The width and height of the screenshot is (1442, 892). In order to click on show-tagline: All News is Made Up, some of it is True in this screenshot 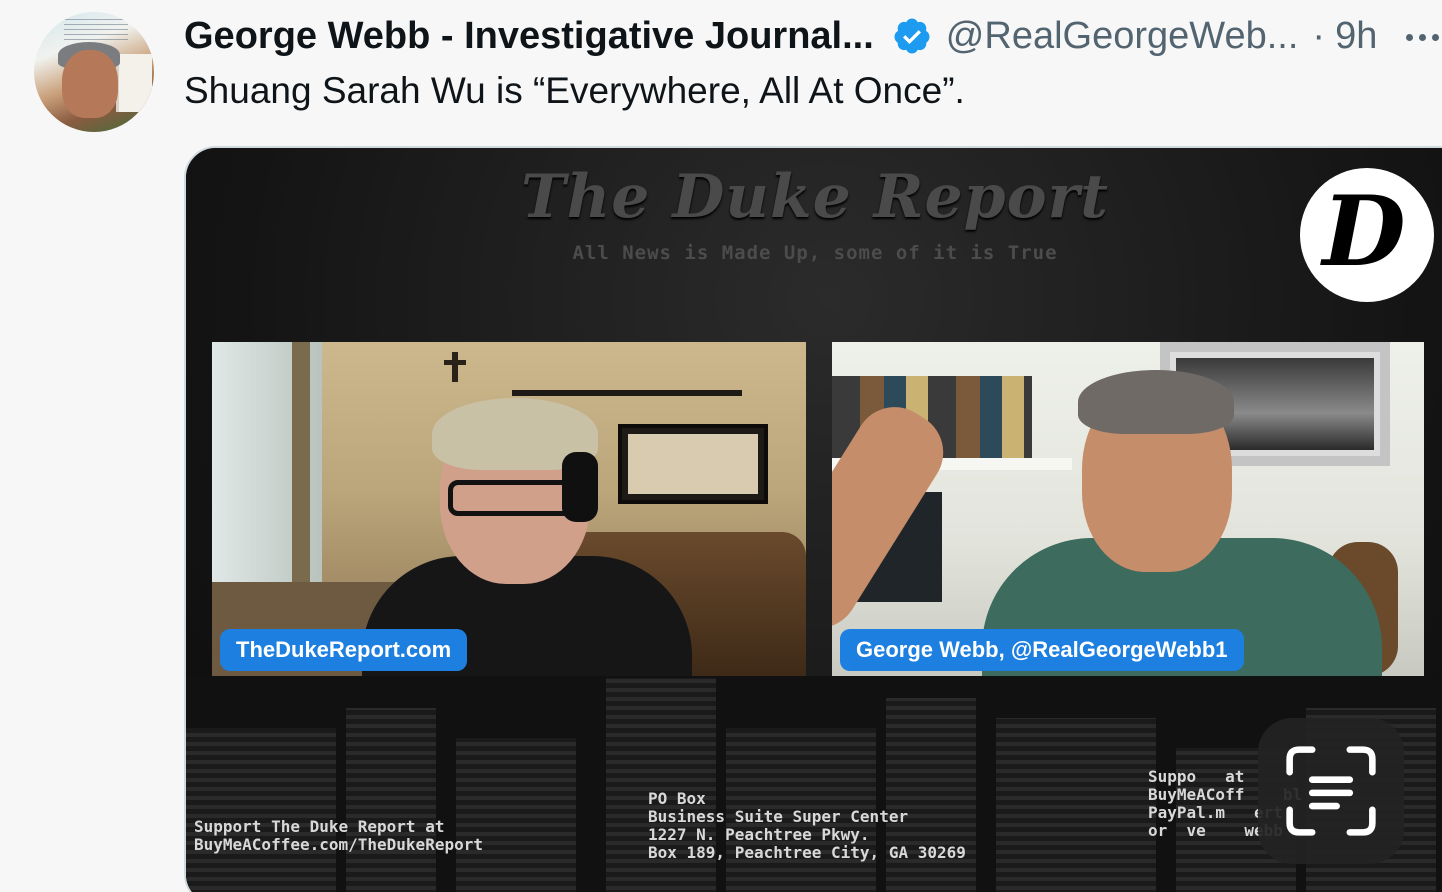, I will do `click(815, 253)`.